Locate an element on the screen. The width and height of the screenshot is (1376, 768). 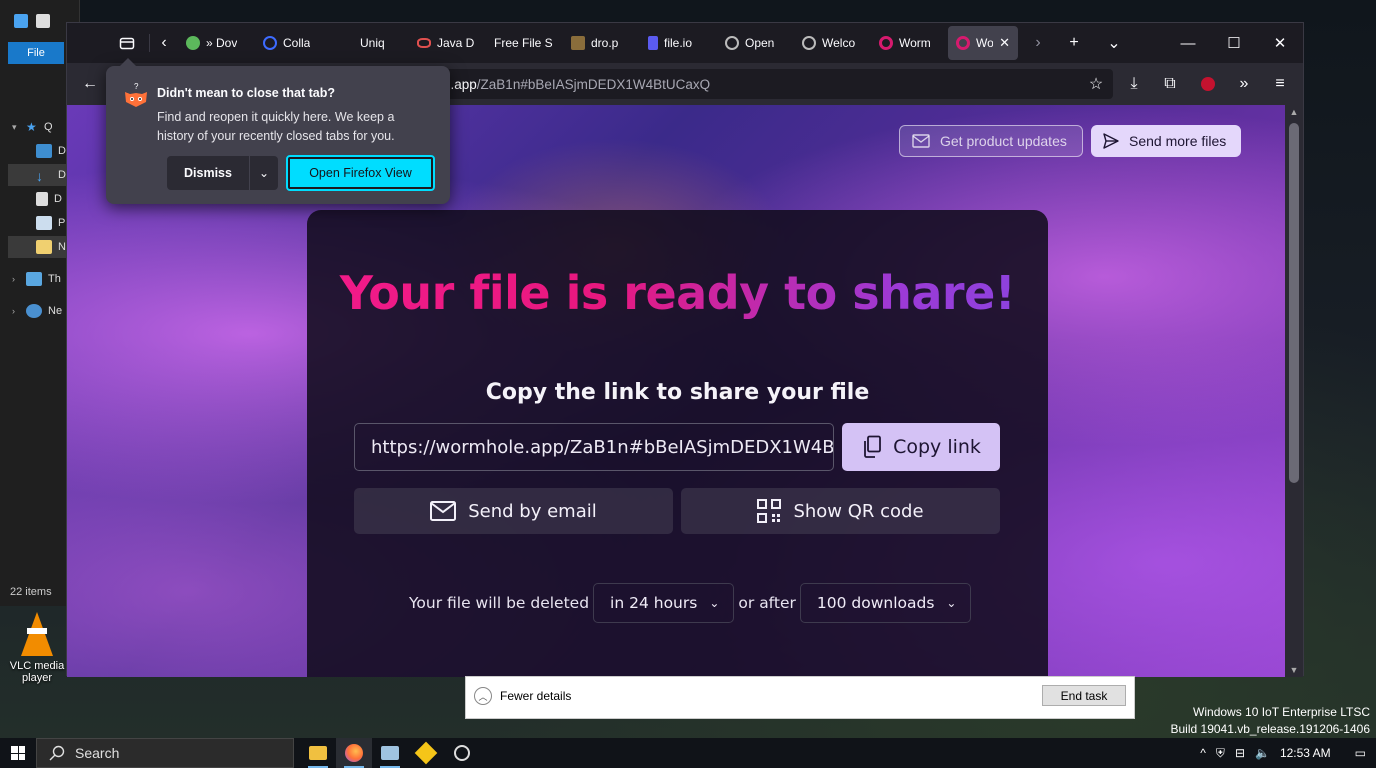
chevron-up-icon: ︿ is located at coordinates (483, 696).